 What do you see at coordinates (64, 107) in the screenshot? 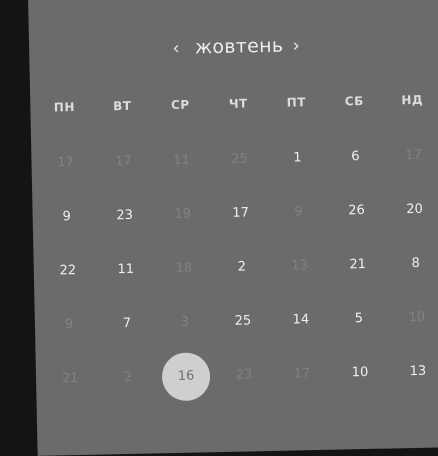
I see `weekday-label: ПН` at bounding box center [64, 107].